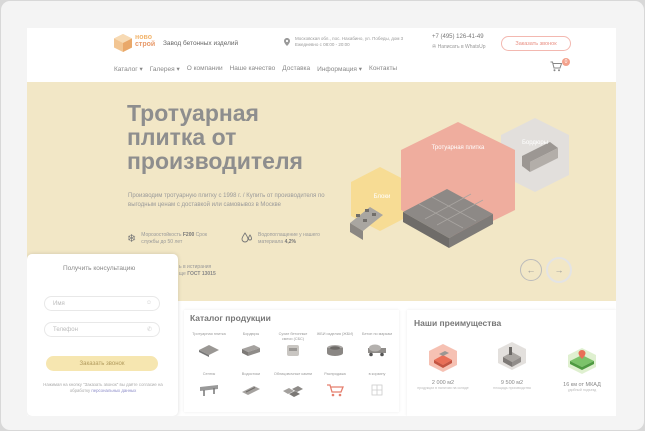 The width and height of the screenshot is (645, 431). I want to click on factory-icon, so click(512, 356).